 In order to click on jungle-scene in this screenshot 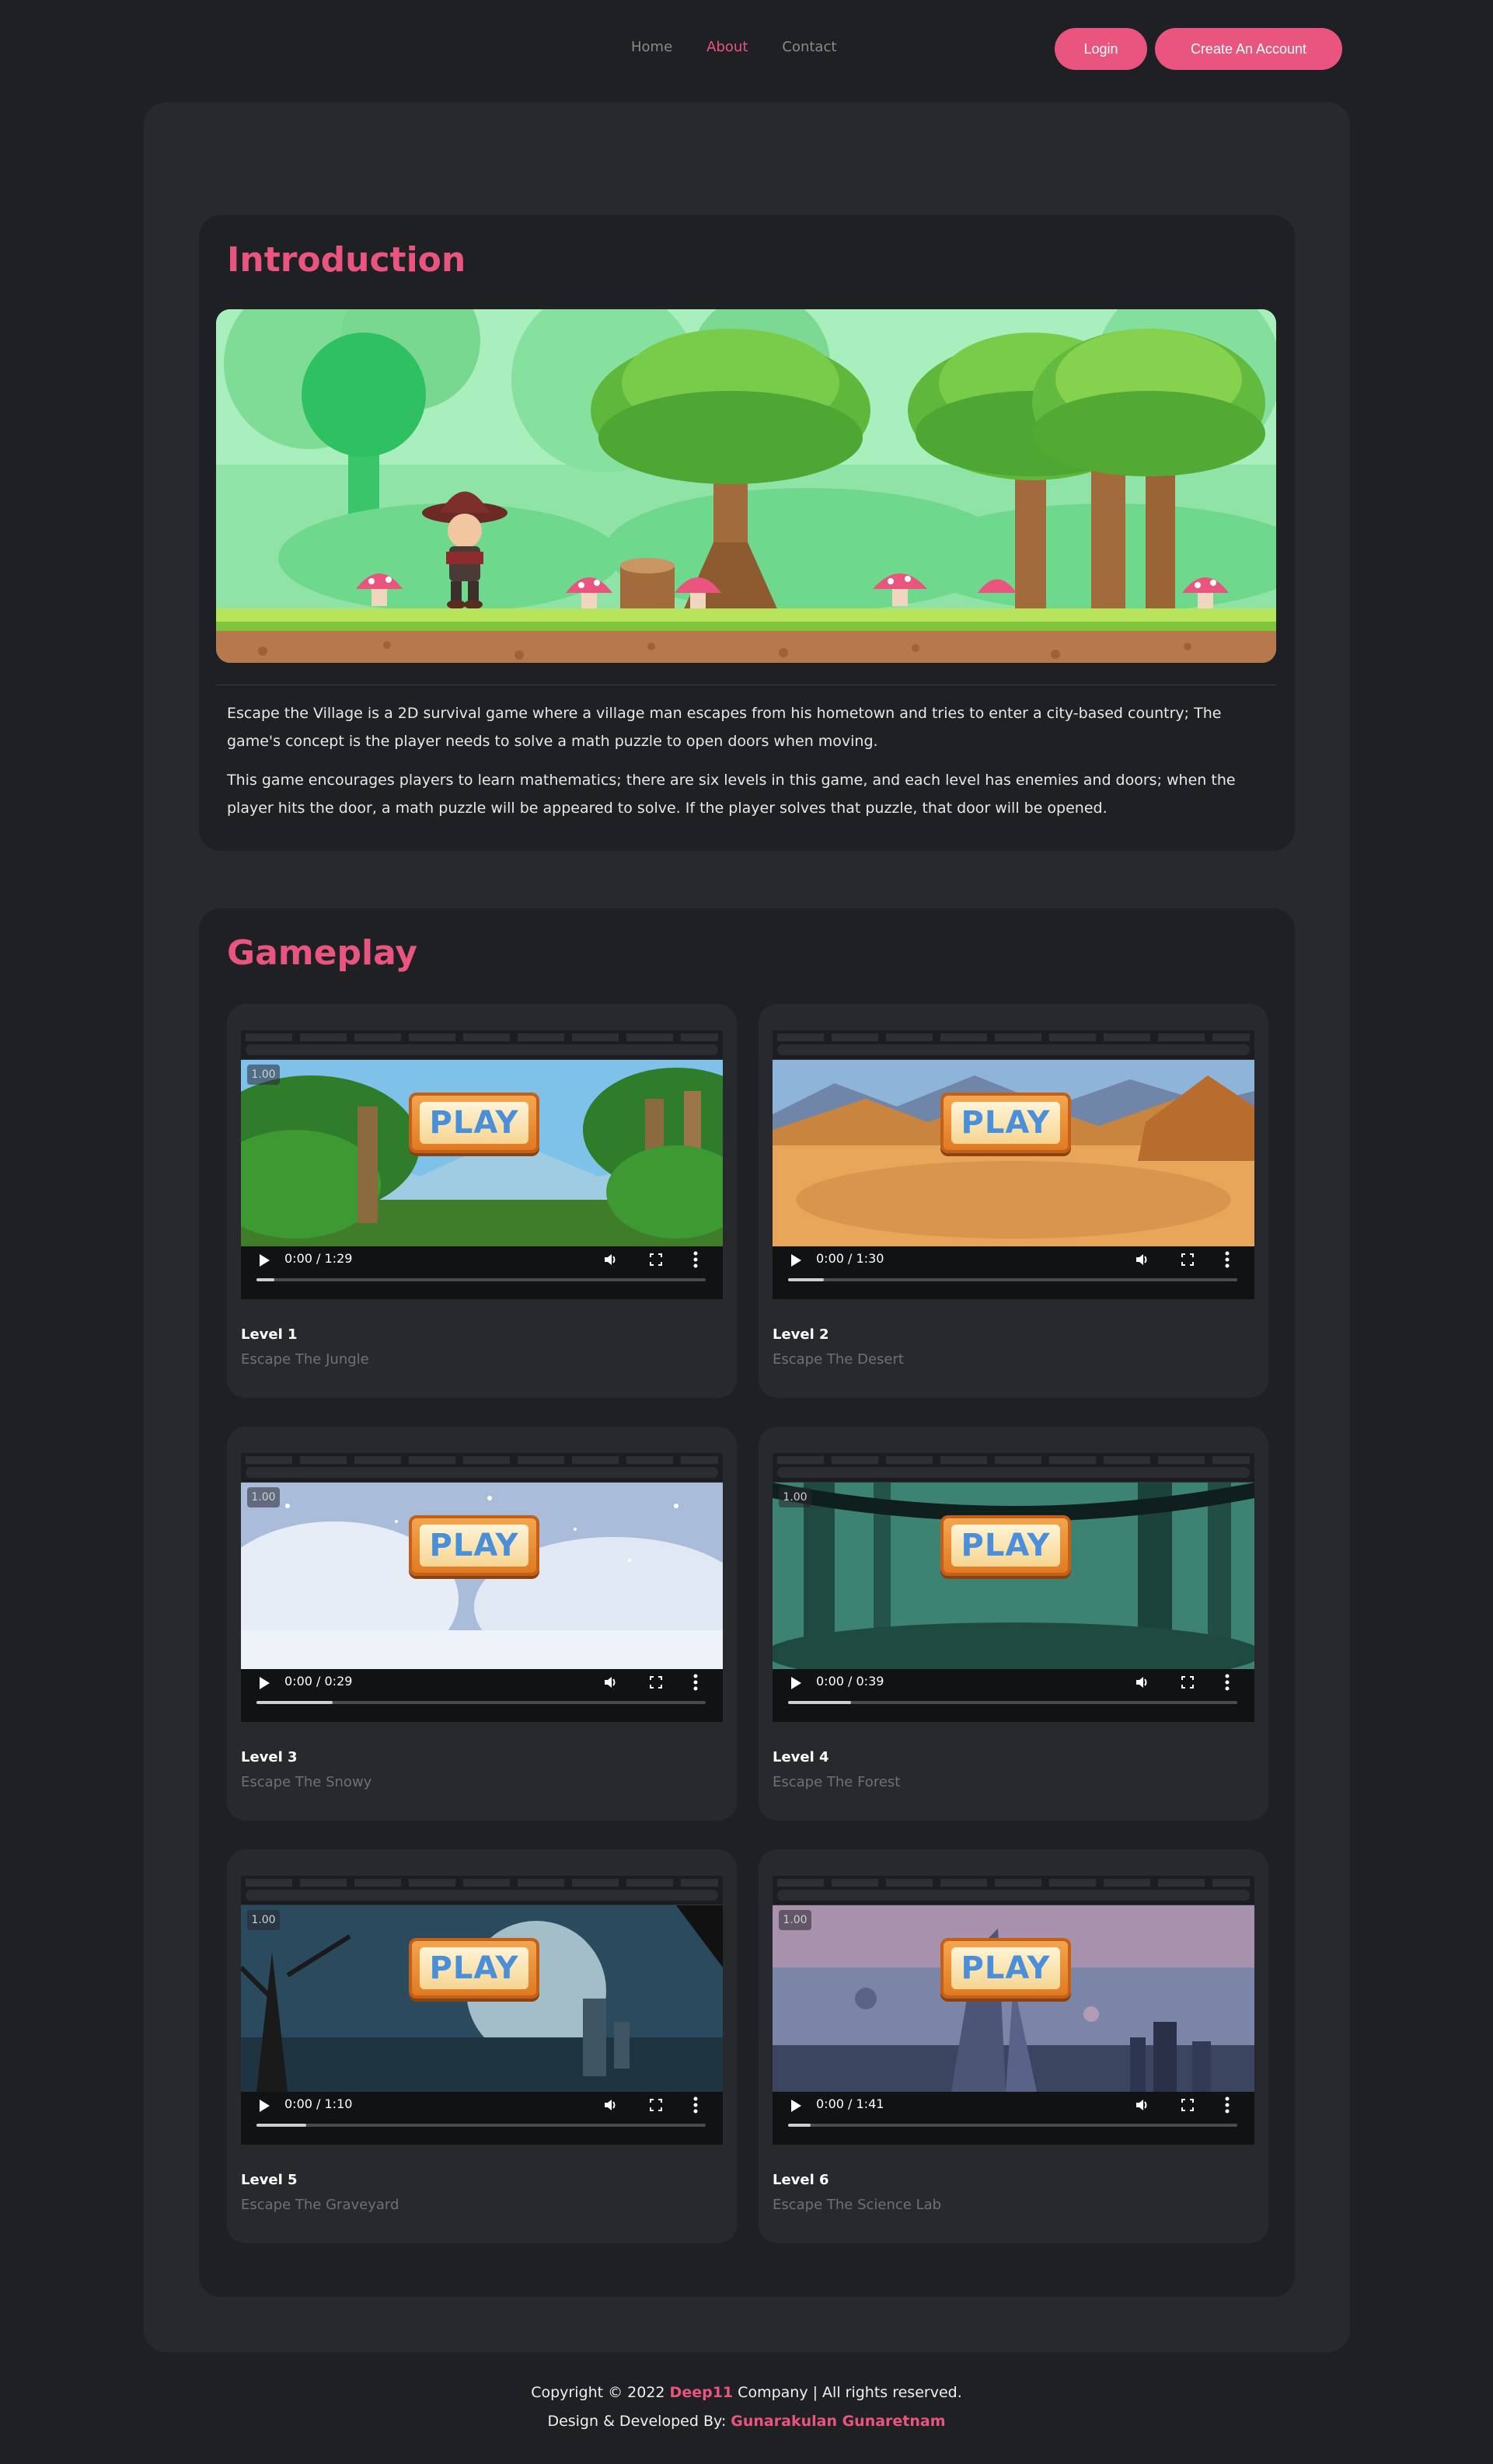, I will do `click(482, 1153)`.